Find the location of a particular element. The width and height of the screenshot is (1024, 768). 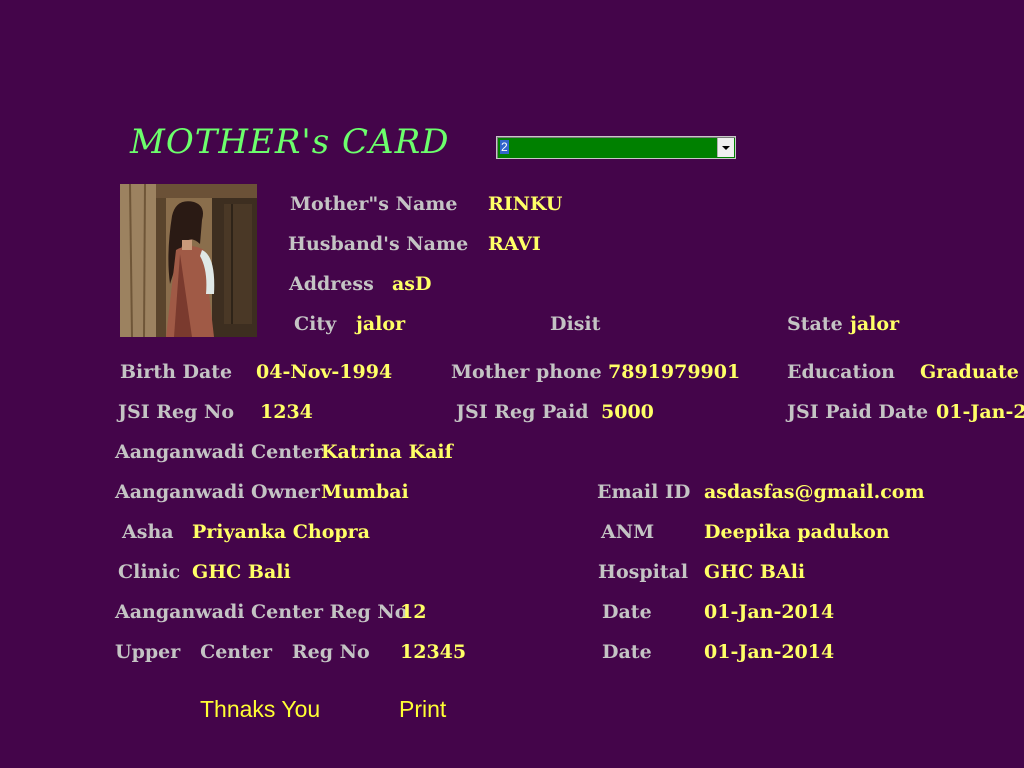

center-reg-date-label: Date is located at coordinates (627, 612).